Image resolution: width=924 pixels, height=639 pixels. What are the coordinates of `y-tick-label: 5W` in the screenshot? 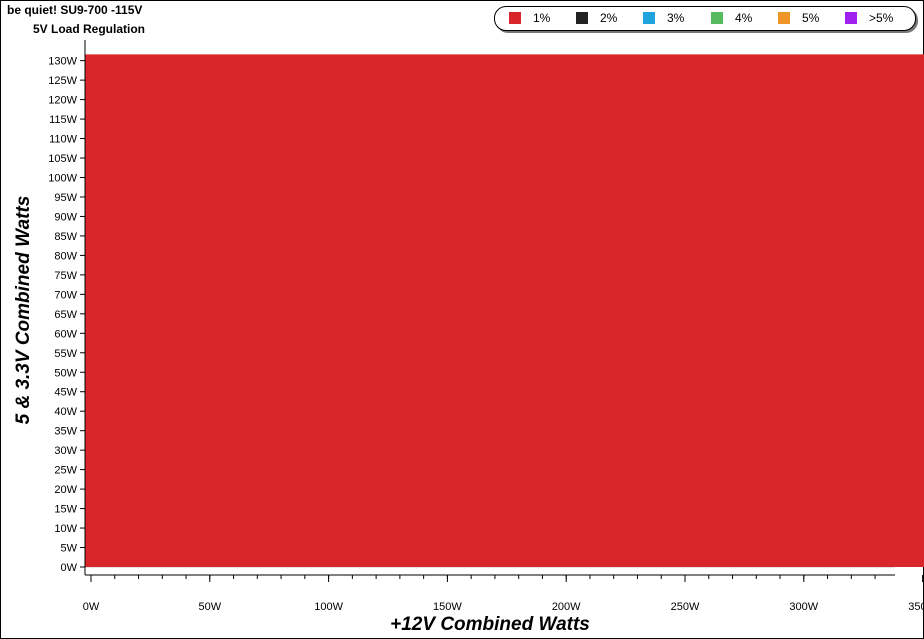 It's located at (69, 549).